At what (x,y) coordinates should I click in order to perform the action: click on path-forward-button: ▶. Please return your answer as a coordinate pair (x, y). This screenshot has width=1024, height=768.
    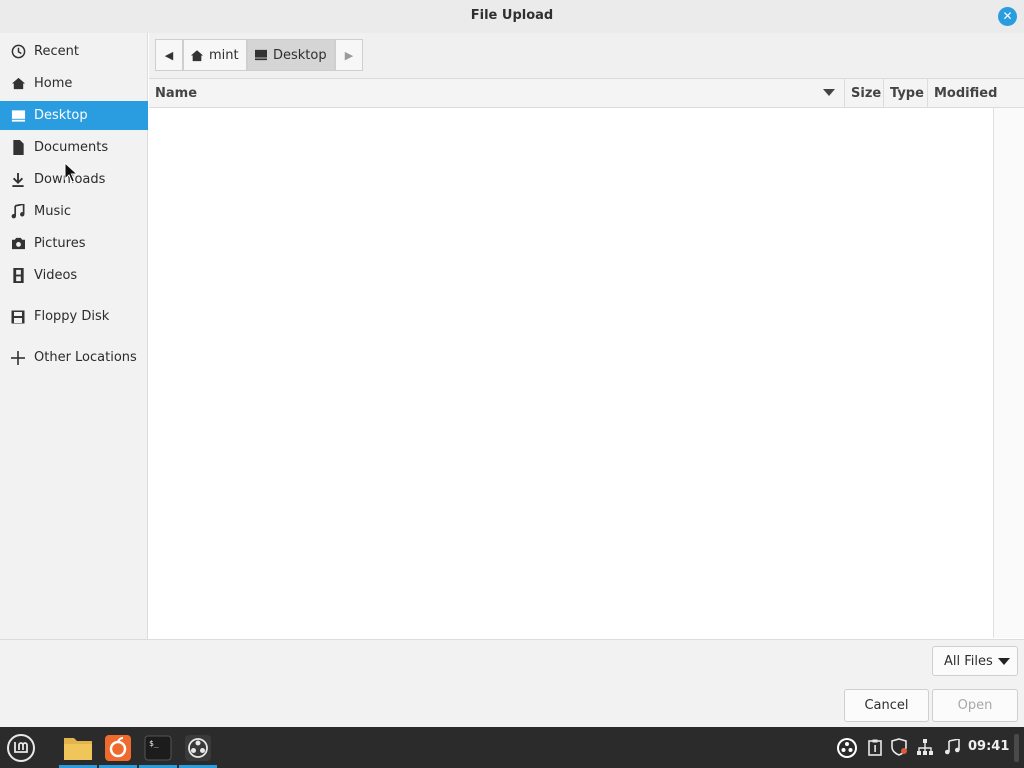
    Looking at the image, I should click on (349, 55).